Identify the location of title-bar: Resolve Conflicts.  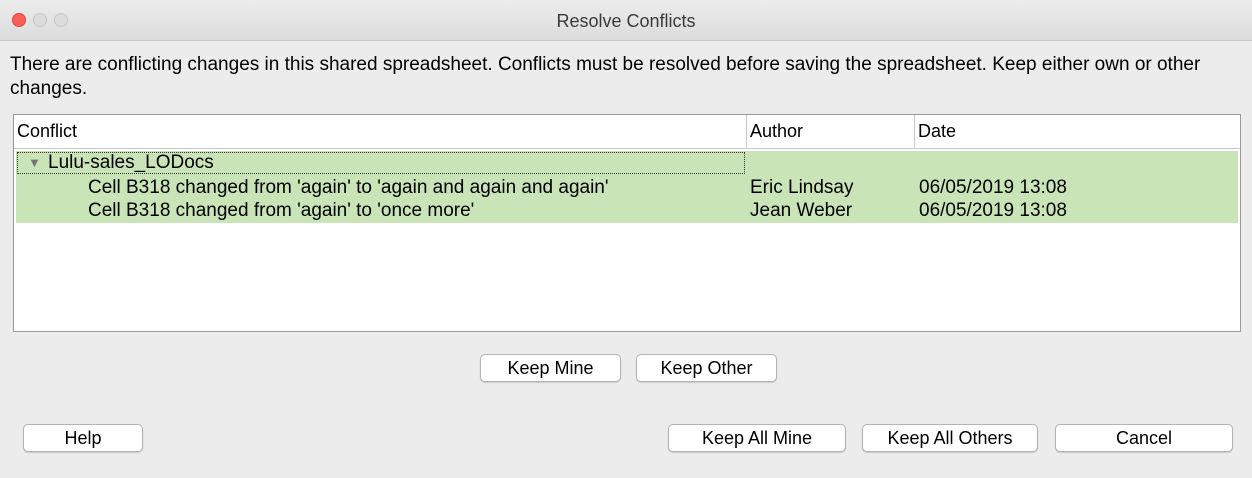
(626, 20).